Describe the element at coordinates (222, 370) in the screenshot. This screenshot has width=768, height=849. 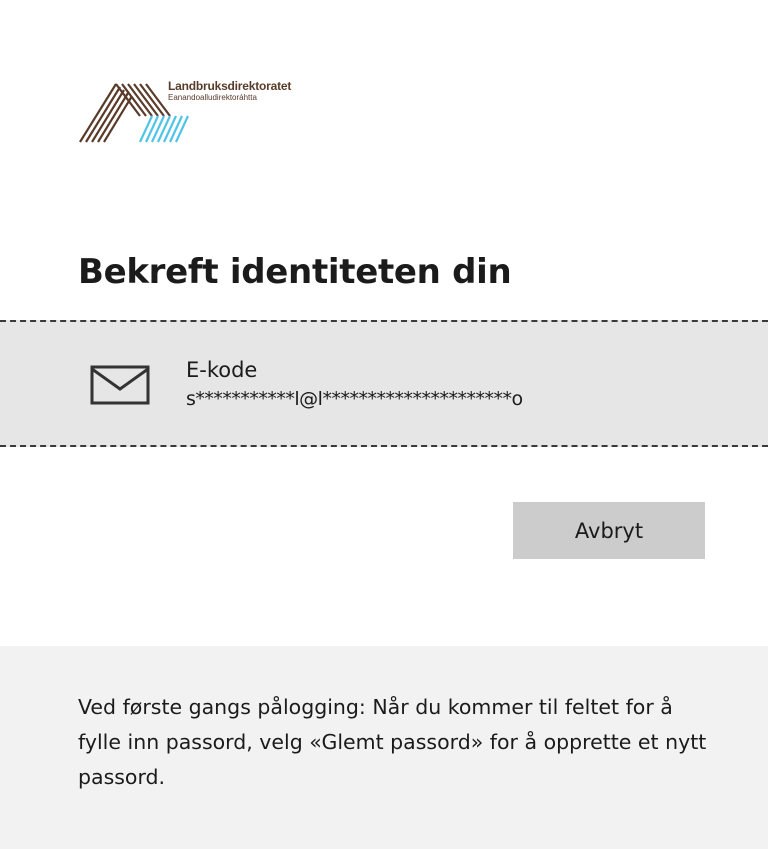
I see `method-label: E-kode` at that location.